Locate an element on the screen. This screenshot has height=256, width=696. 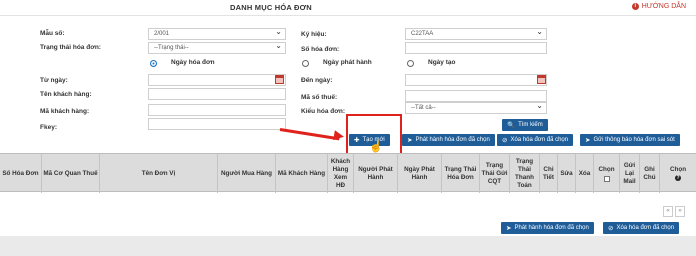
so-hoa-don-input is located at coordinates (476, 48).